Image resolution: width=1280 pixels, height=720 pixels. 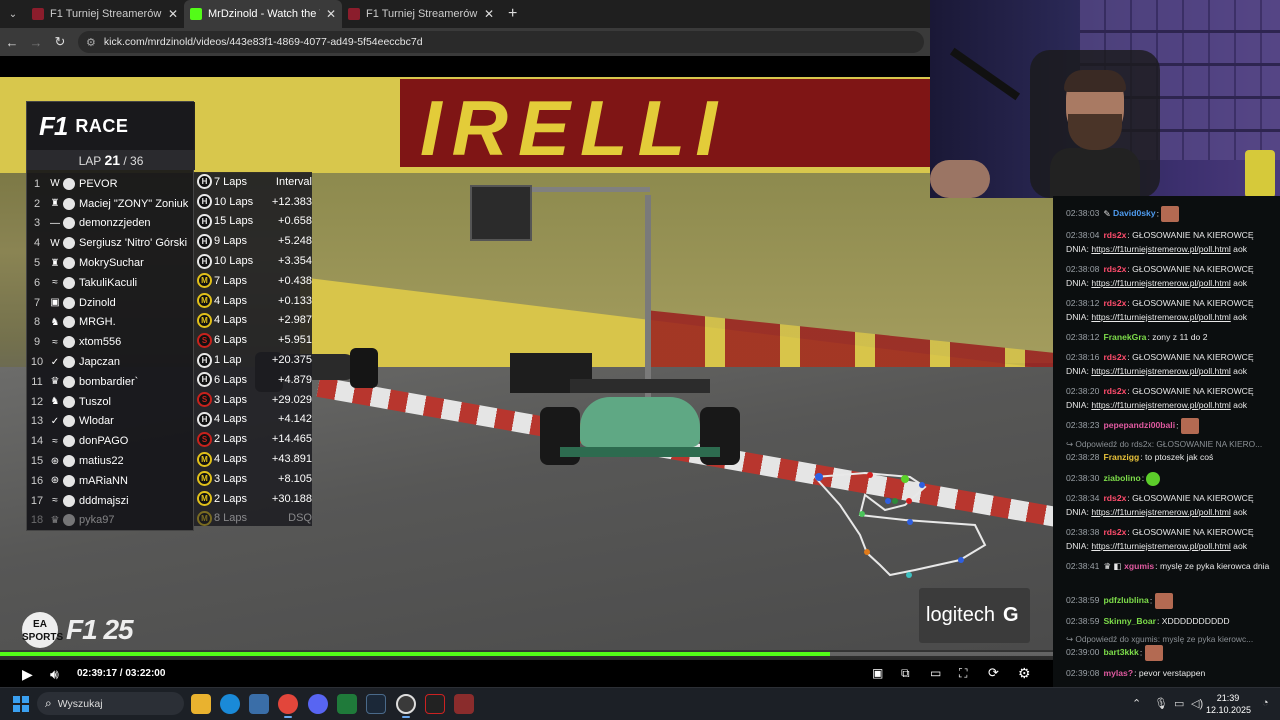 I want to click on chat-timestamp: 02:38:28, so click(x=1083, y=457).